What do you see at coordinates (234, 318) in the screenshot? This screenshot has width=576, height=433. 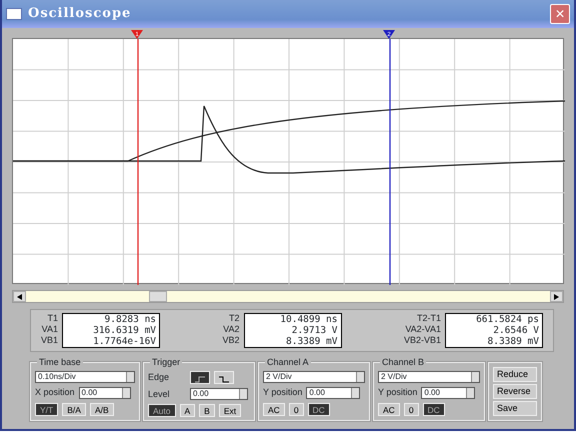 I see `readout-label: T2` at bounding box center [234, 318].